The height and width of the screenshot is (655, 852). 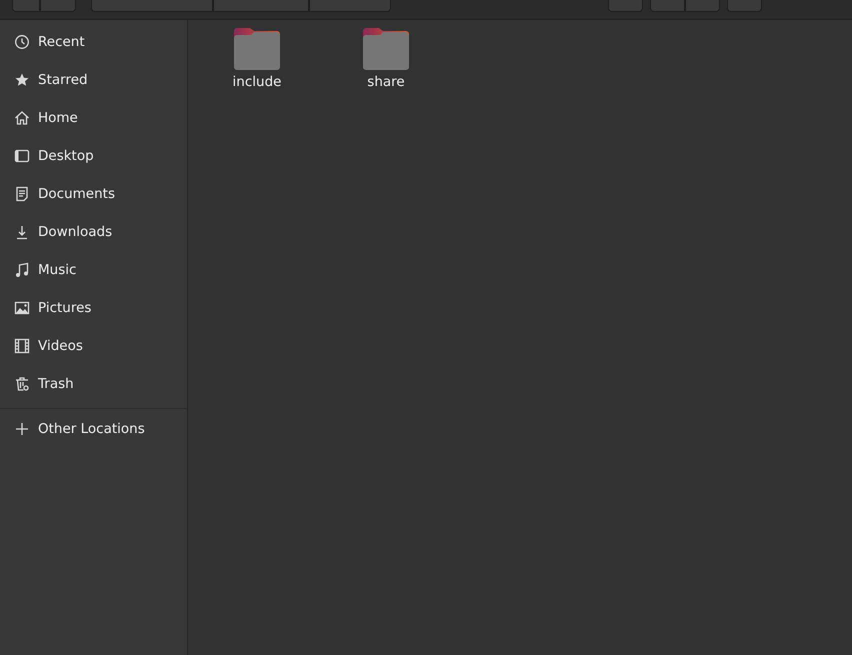 I want to click on menu-button, so click(x=744, y=6).